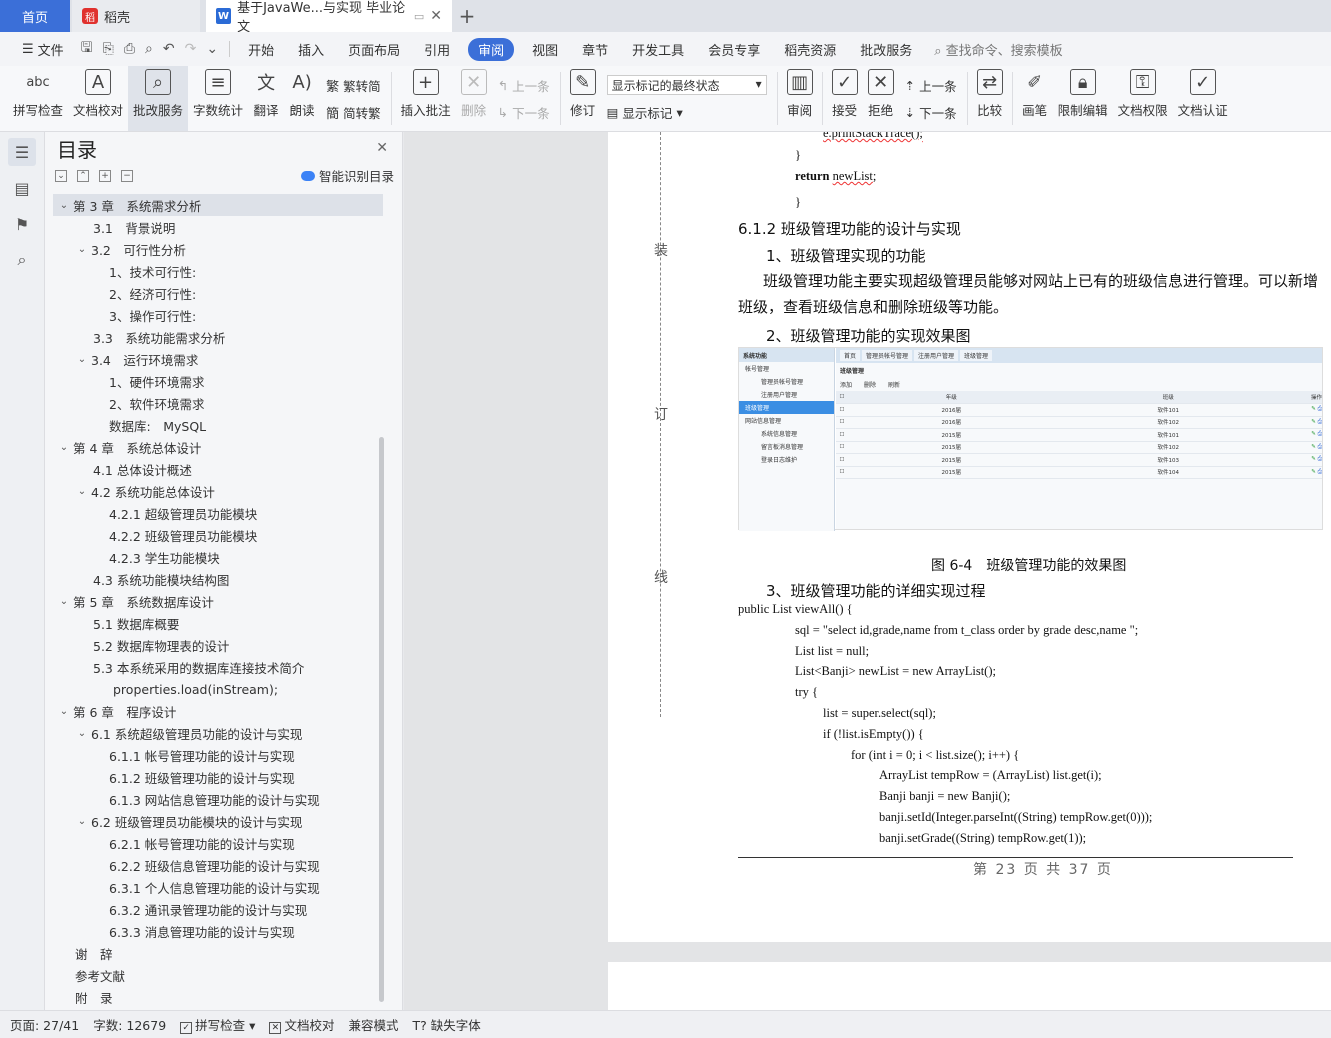 Image resolution: width=1331 pixels, height=1038 pixels. What do you see at coordinates (881, 98) in the screenshot?
I see `reject-button: ✕ 拒绝` at bounding box center [881, 98].